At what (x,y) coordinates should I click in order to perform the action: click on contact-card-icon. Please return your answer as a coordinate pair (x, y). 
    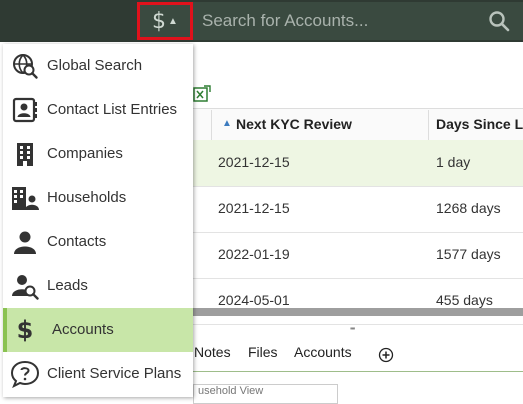
    Looking at the image, I should click on (25, 110).